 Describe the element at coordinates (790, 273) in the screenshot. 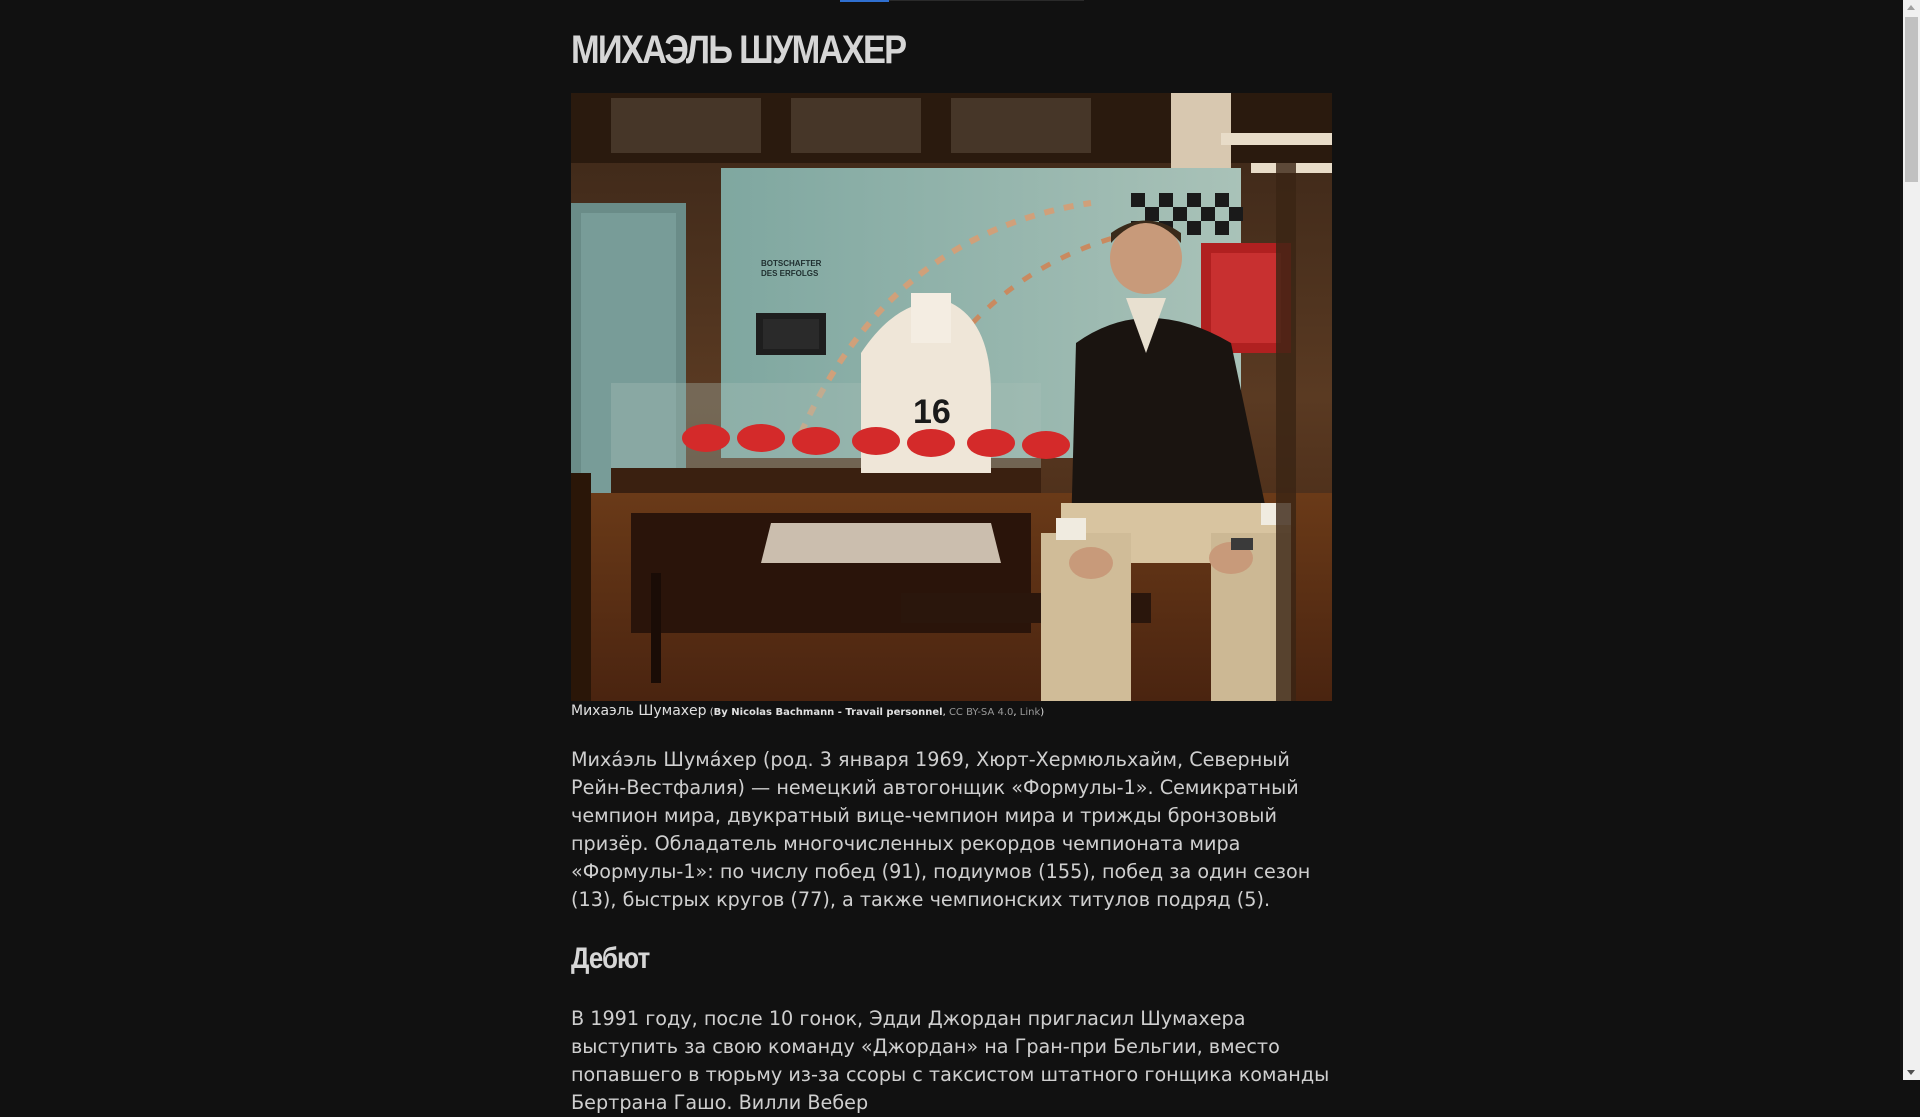

I see `wall-sign-line-2: DES ERFOLGS` at that location.